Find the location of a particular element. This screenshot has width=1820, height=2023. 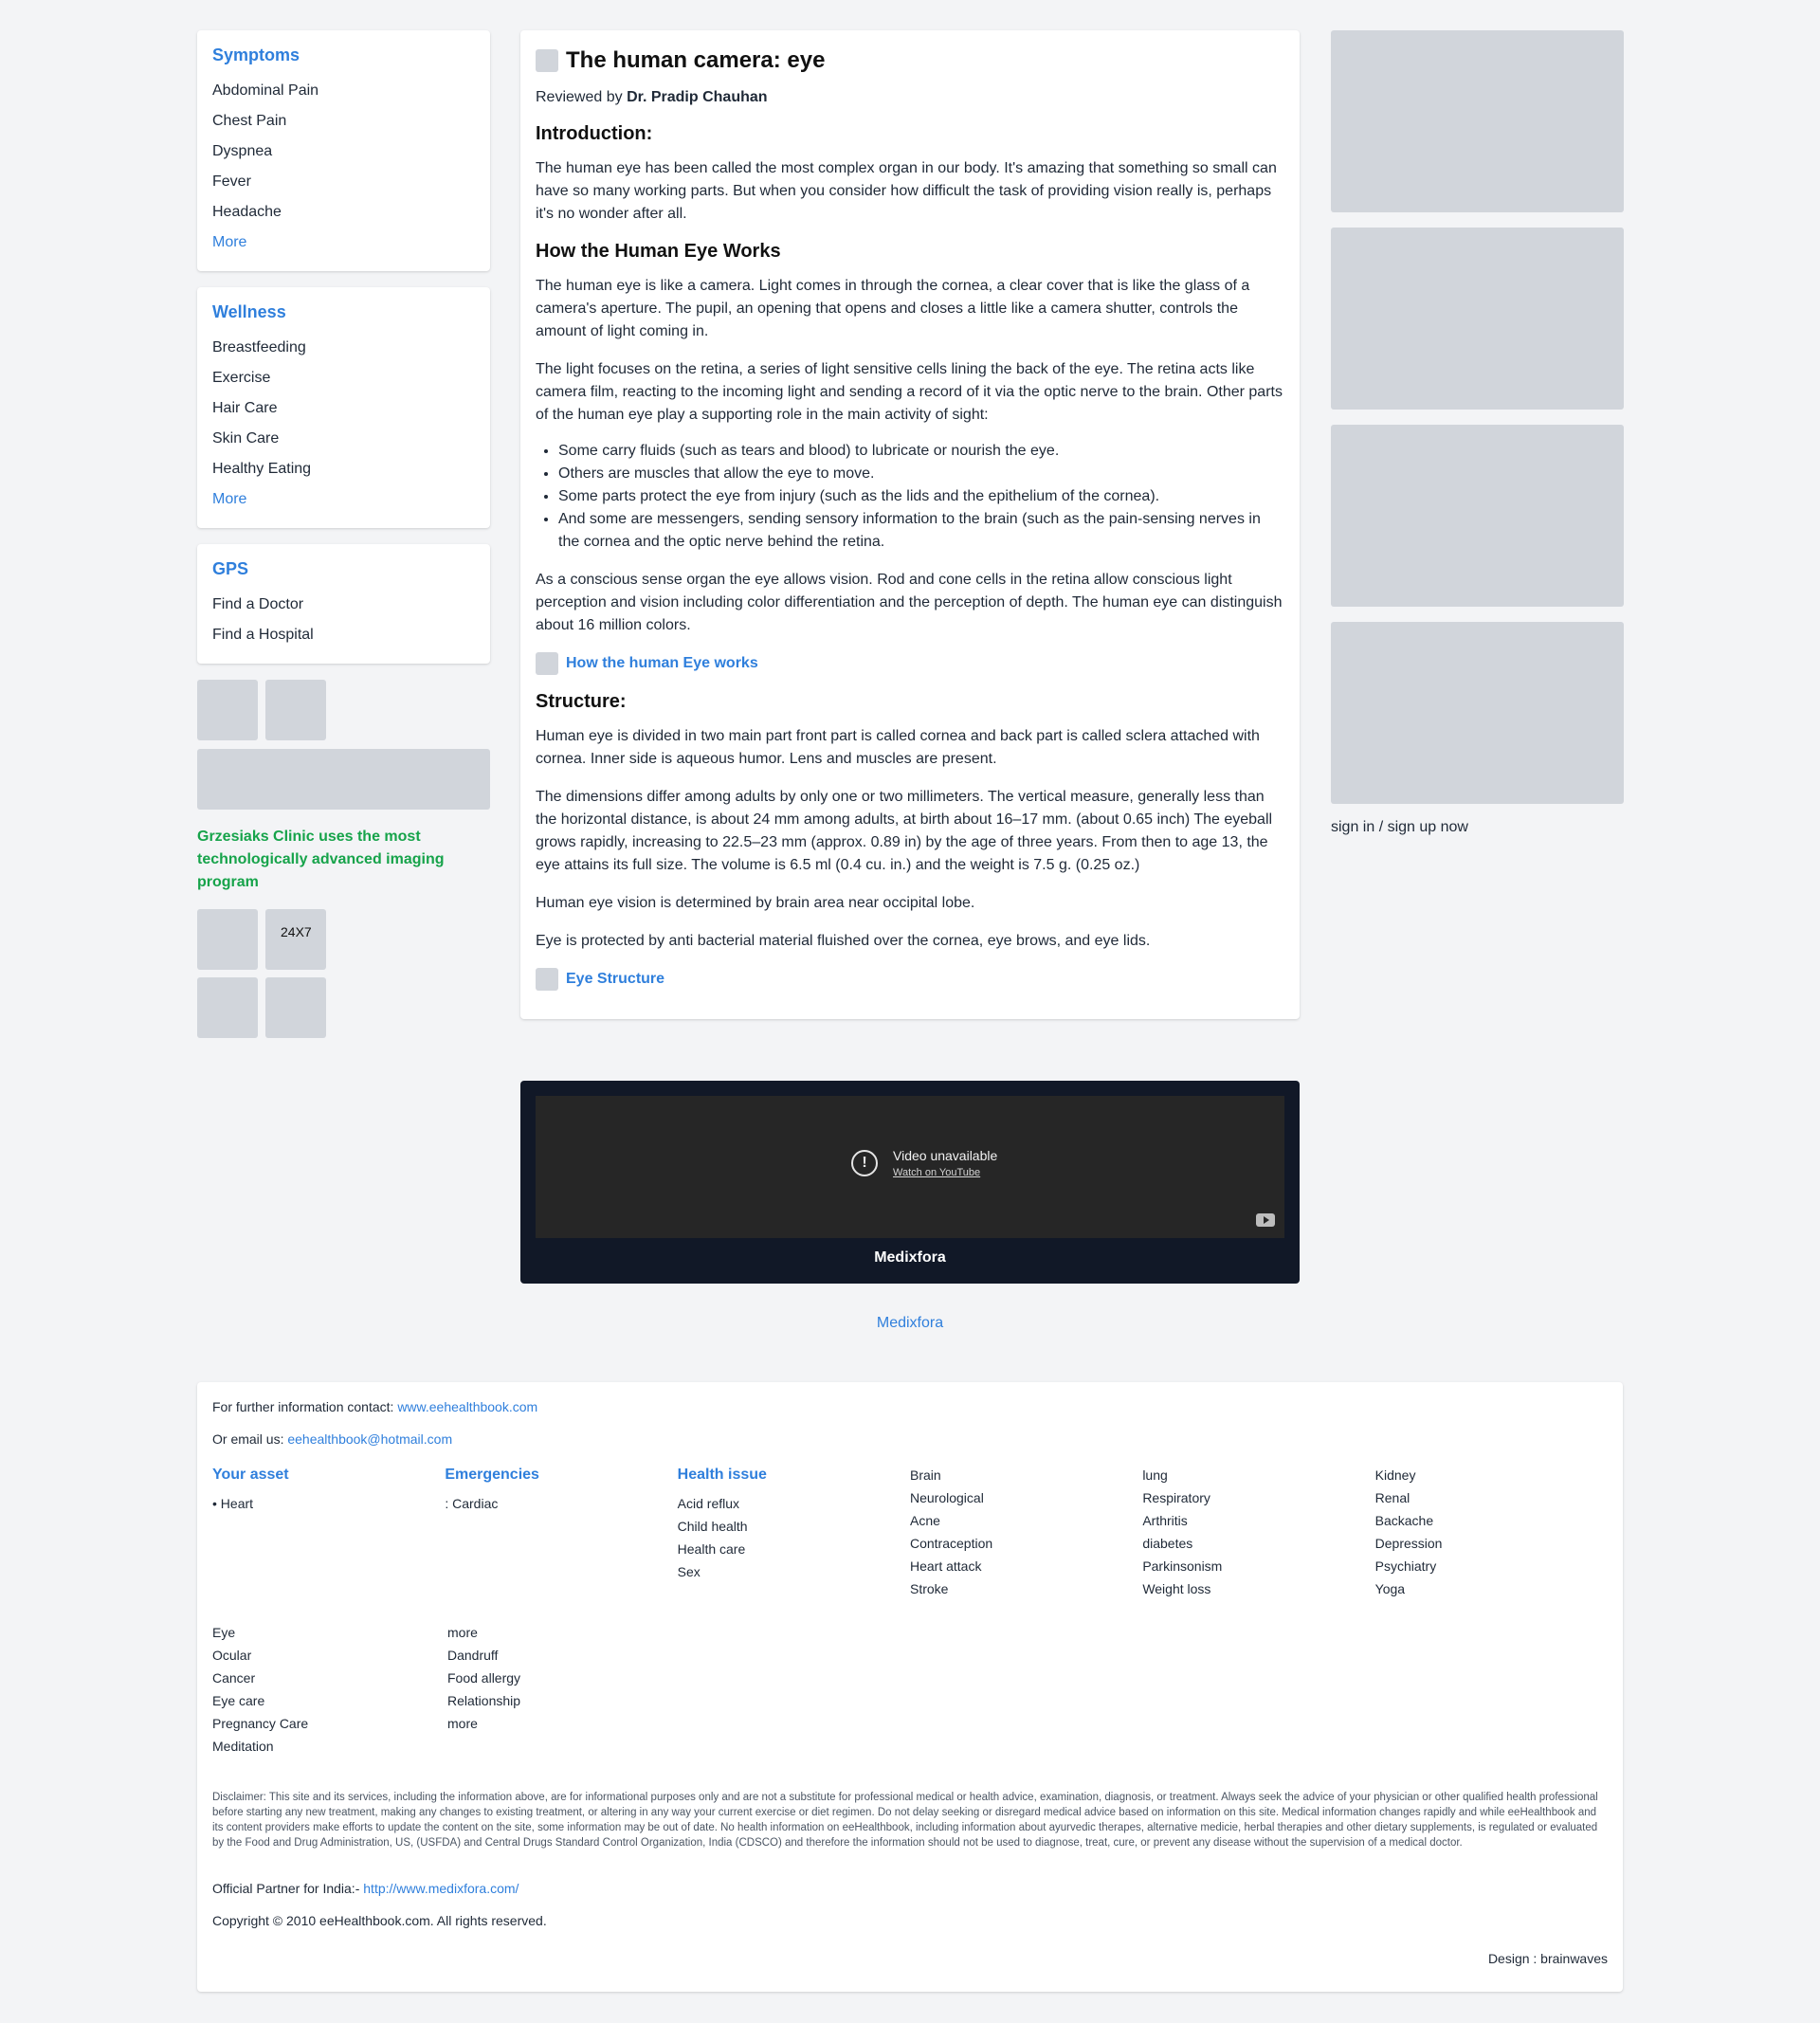

sidebar-item-symptom: Abdominal Pain is located at coordinates (343, 91).